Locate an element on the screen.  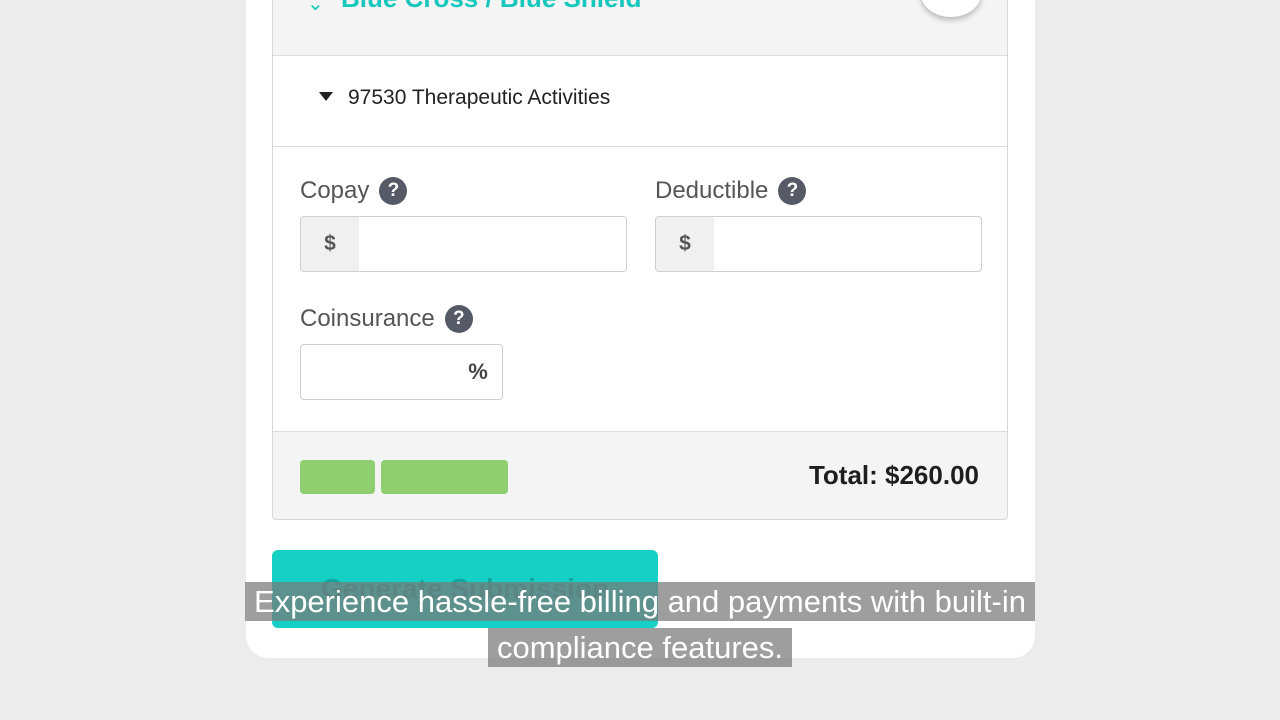
deductible-help-icon: ? is located at coordinates (792, 191).